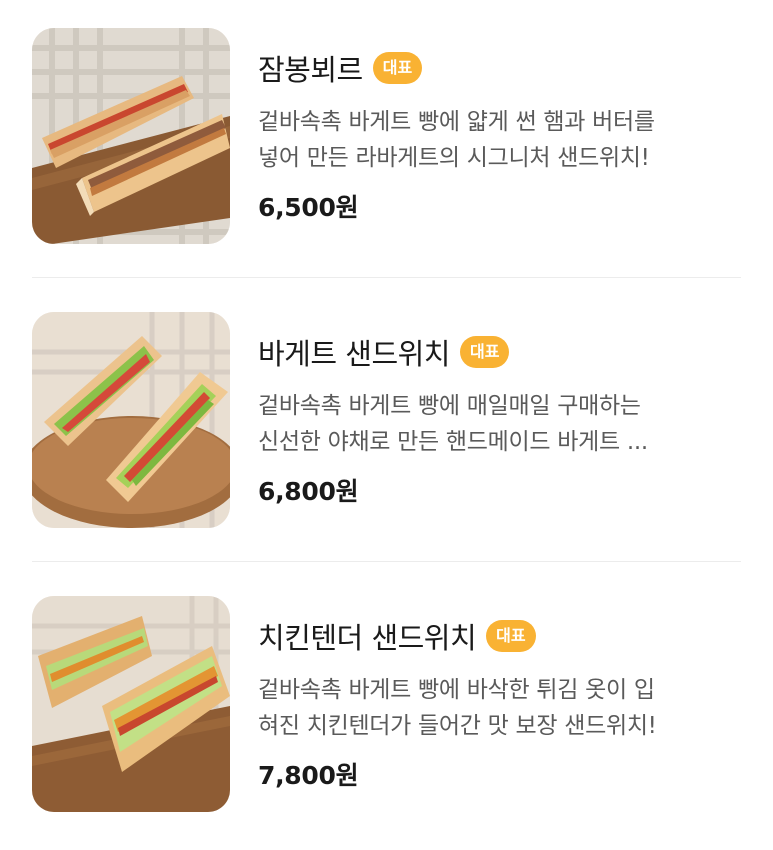  I want to click on title-row: 치킨텐더 샌드위치 대표, so click(503, 636).